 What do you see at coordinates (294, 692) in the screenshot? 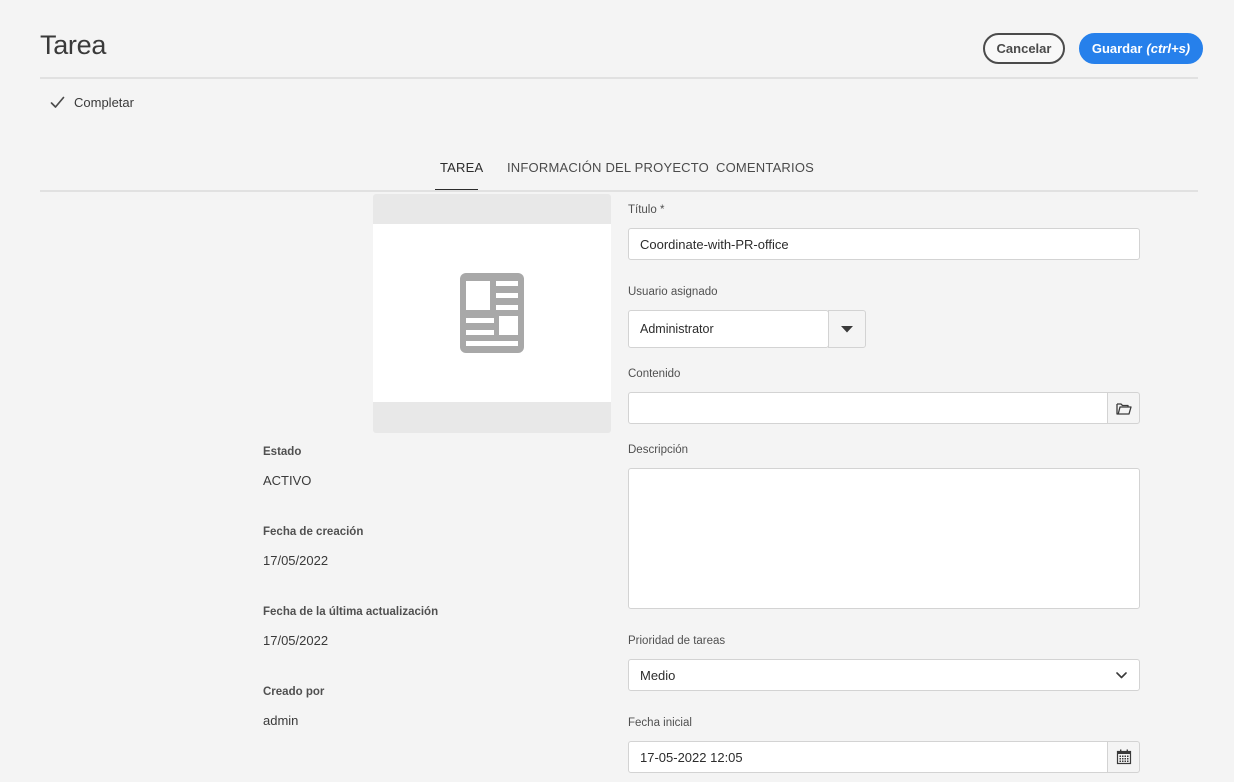
I see `created-by-label: Creado por` at bounding box center [294, 692].